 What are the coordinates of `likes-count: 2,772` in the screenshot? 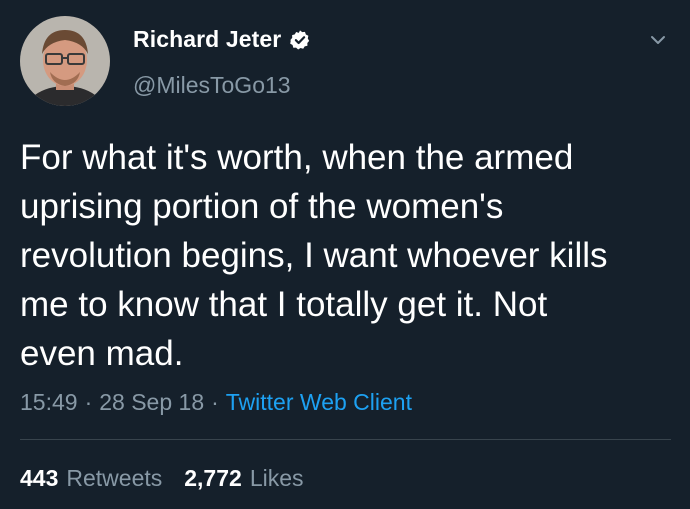 It's located at (213, 478).